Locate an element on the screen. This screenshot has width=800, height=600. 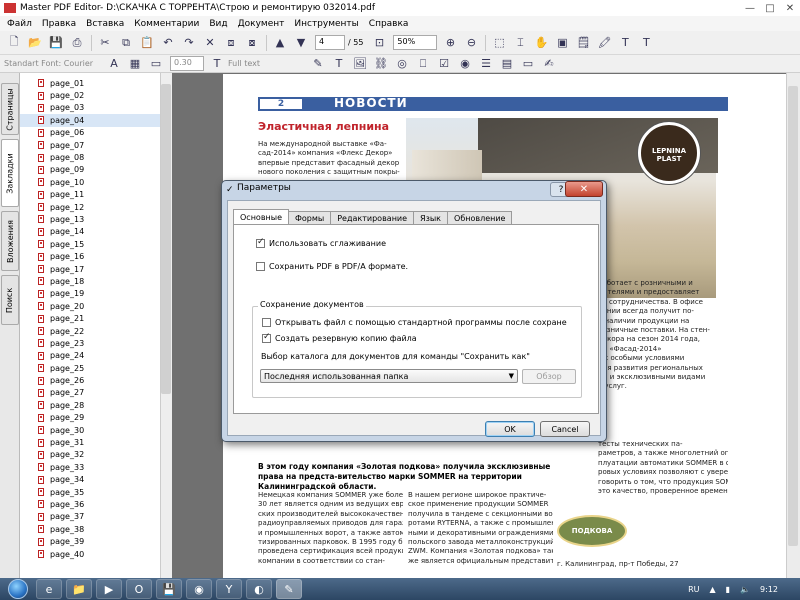
line-width-input: 0.30 is located at coordinates (187, 63).